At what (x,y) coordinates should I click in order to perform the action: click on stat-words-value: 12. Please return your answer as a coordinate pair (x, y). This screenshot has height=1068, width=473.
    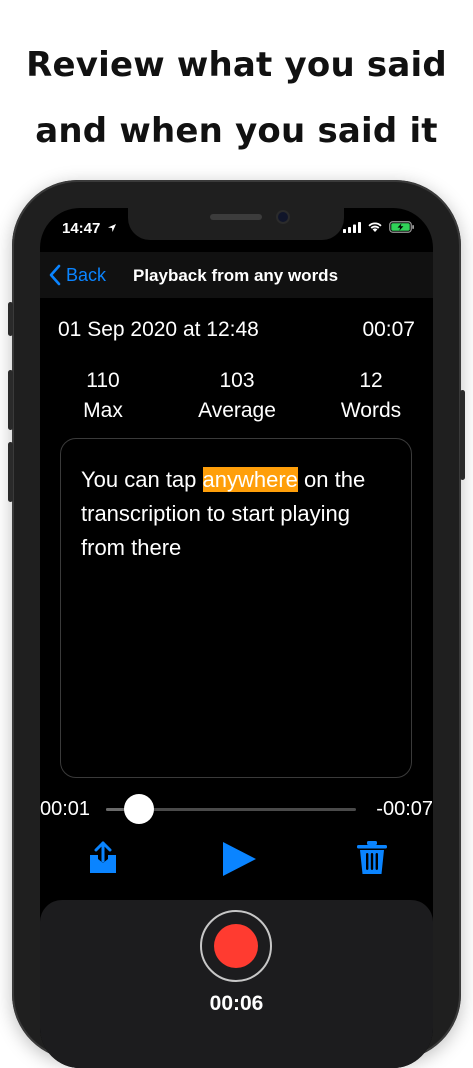
    Looking at the image, I should click on (371, 380).